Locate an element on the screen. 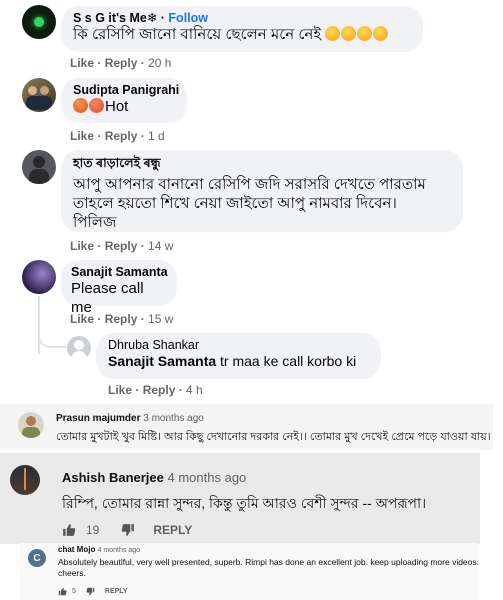 Image resolution: width=503 pixels, height=600 pixels. yt-author: Ashish Banerjee is located at coordinates (113, 477).